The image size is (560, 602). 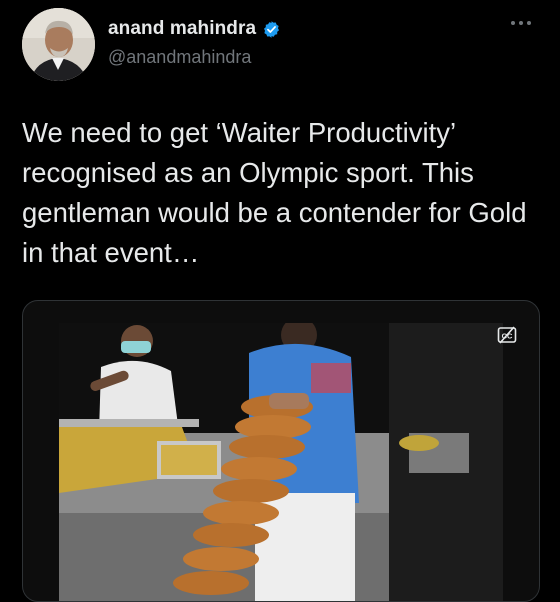 What do you see at coordinates (282, 42) in the screenshot?
I see `tweet-header: anand mahindra @anandmahindra` at bounding box center [282, 42].